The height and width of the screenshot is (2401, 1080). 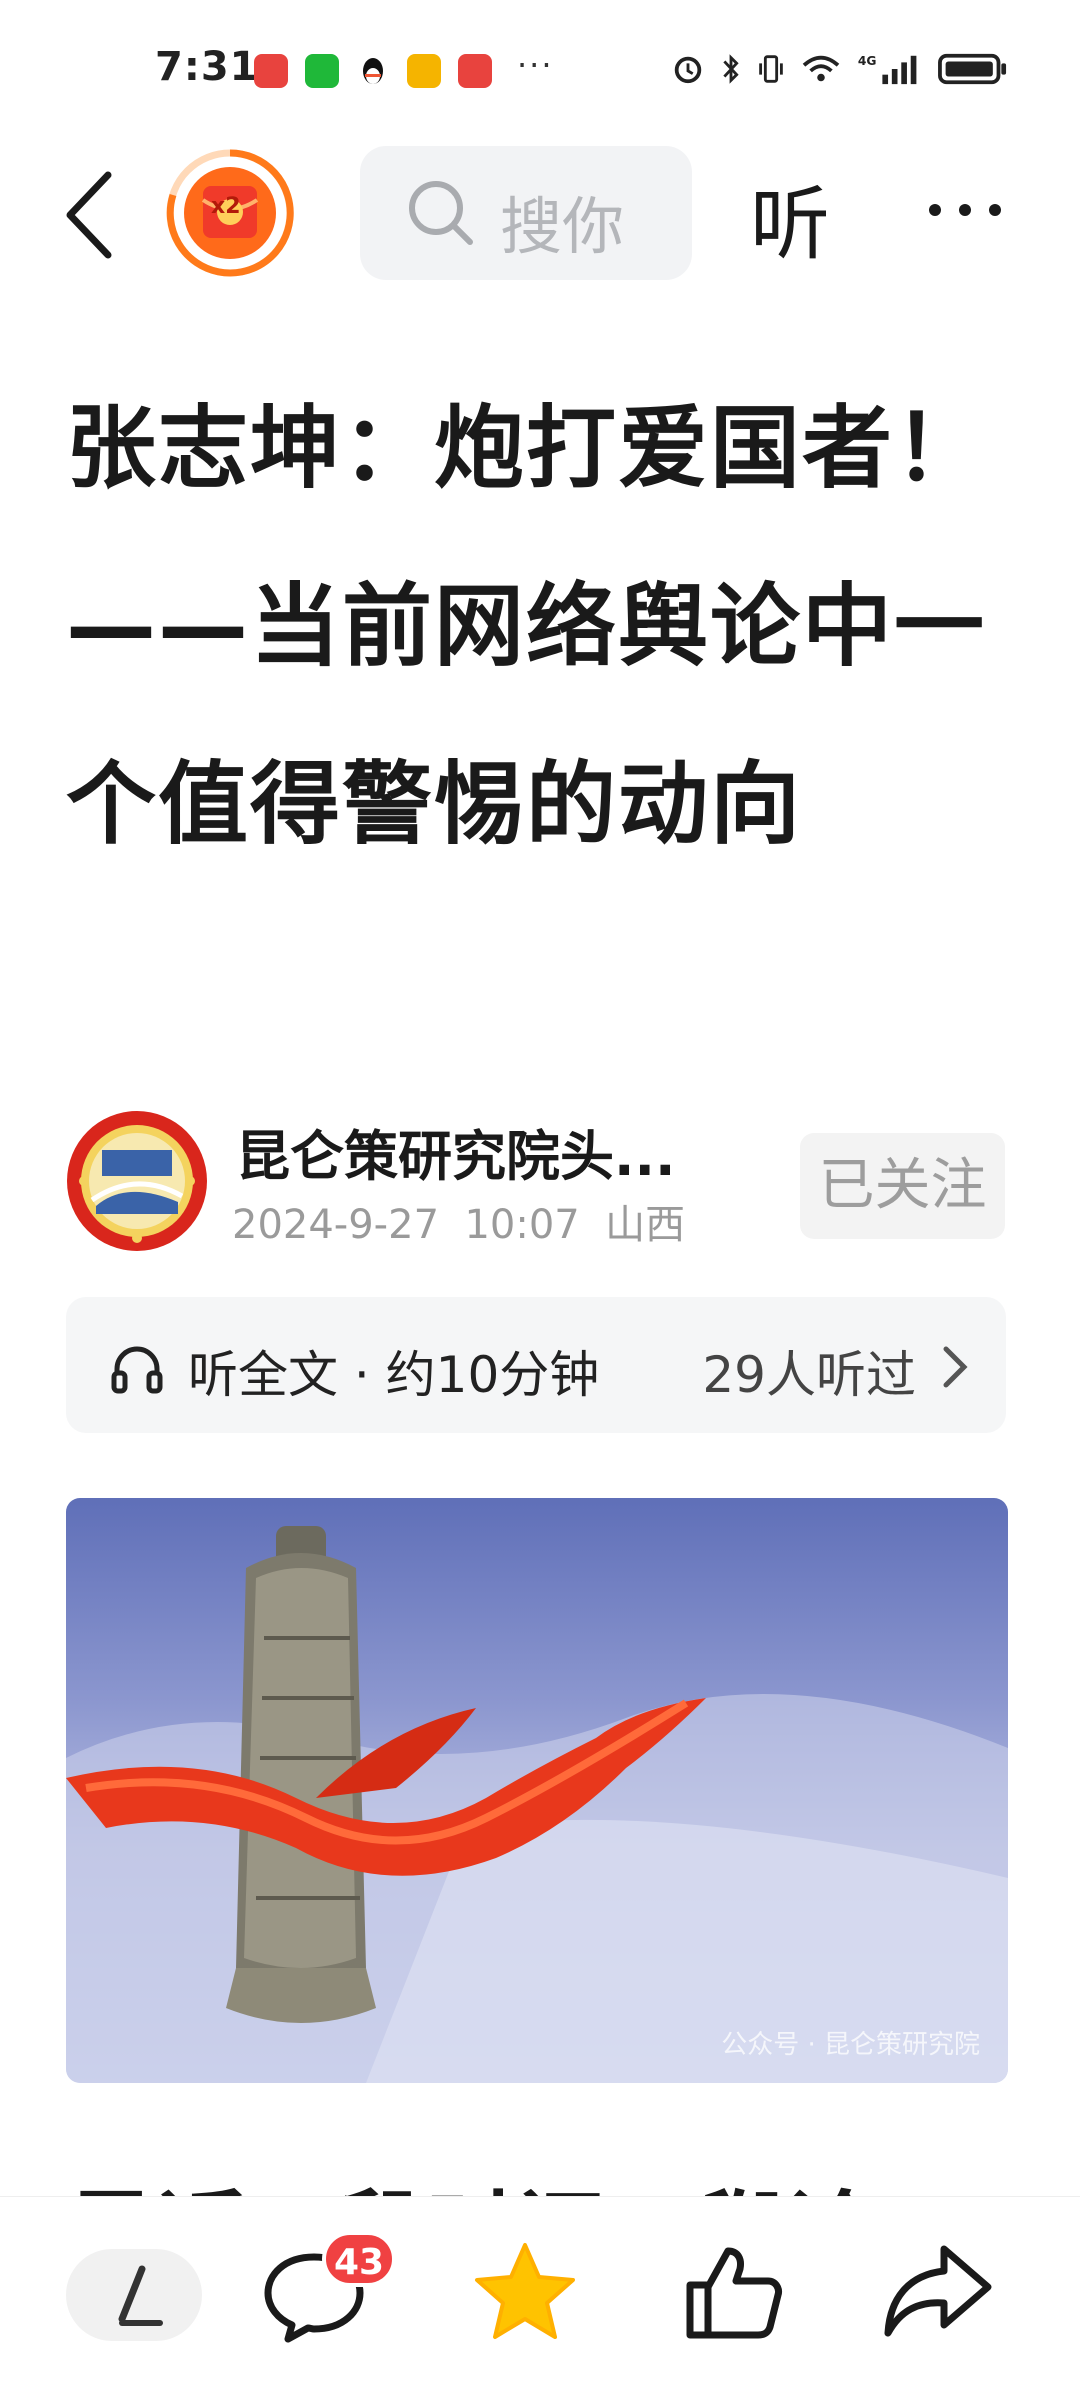 I want to click on headphones-icon, so click(x=137, y=1370).